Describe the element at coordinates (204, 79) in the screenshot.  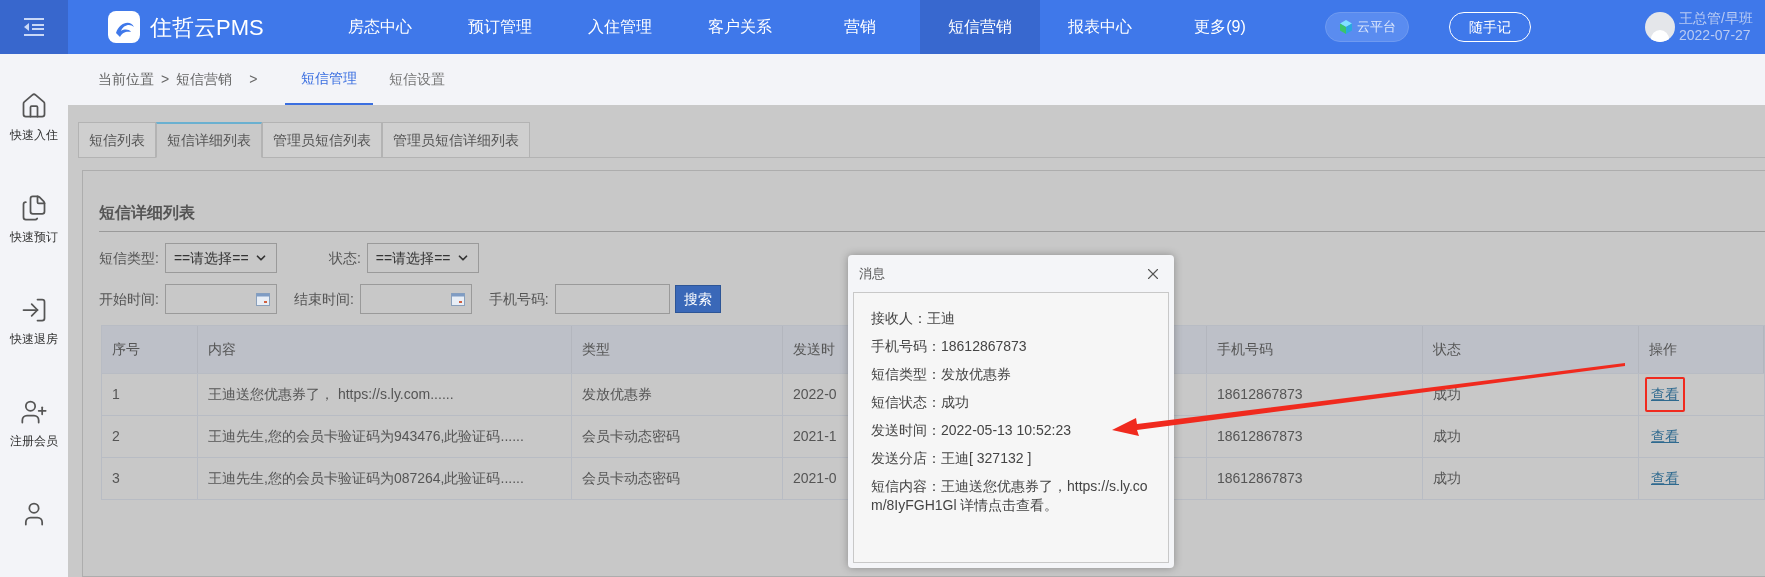
I see `breadcrumb-item: 短信营销` at that location.